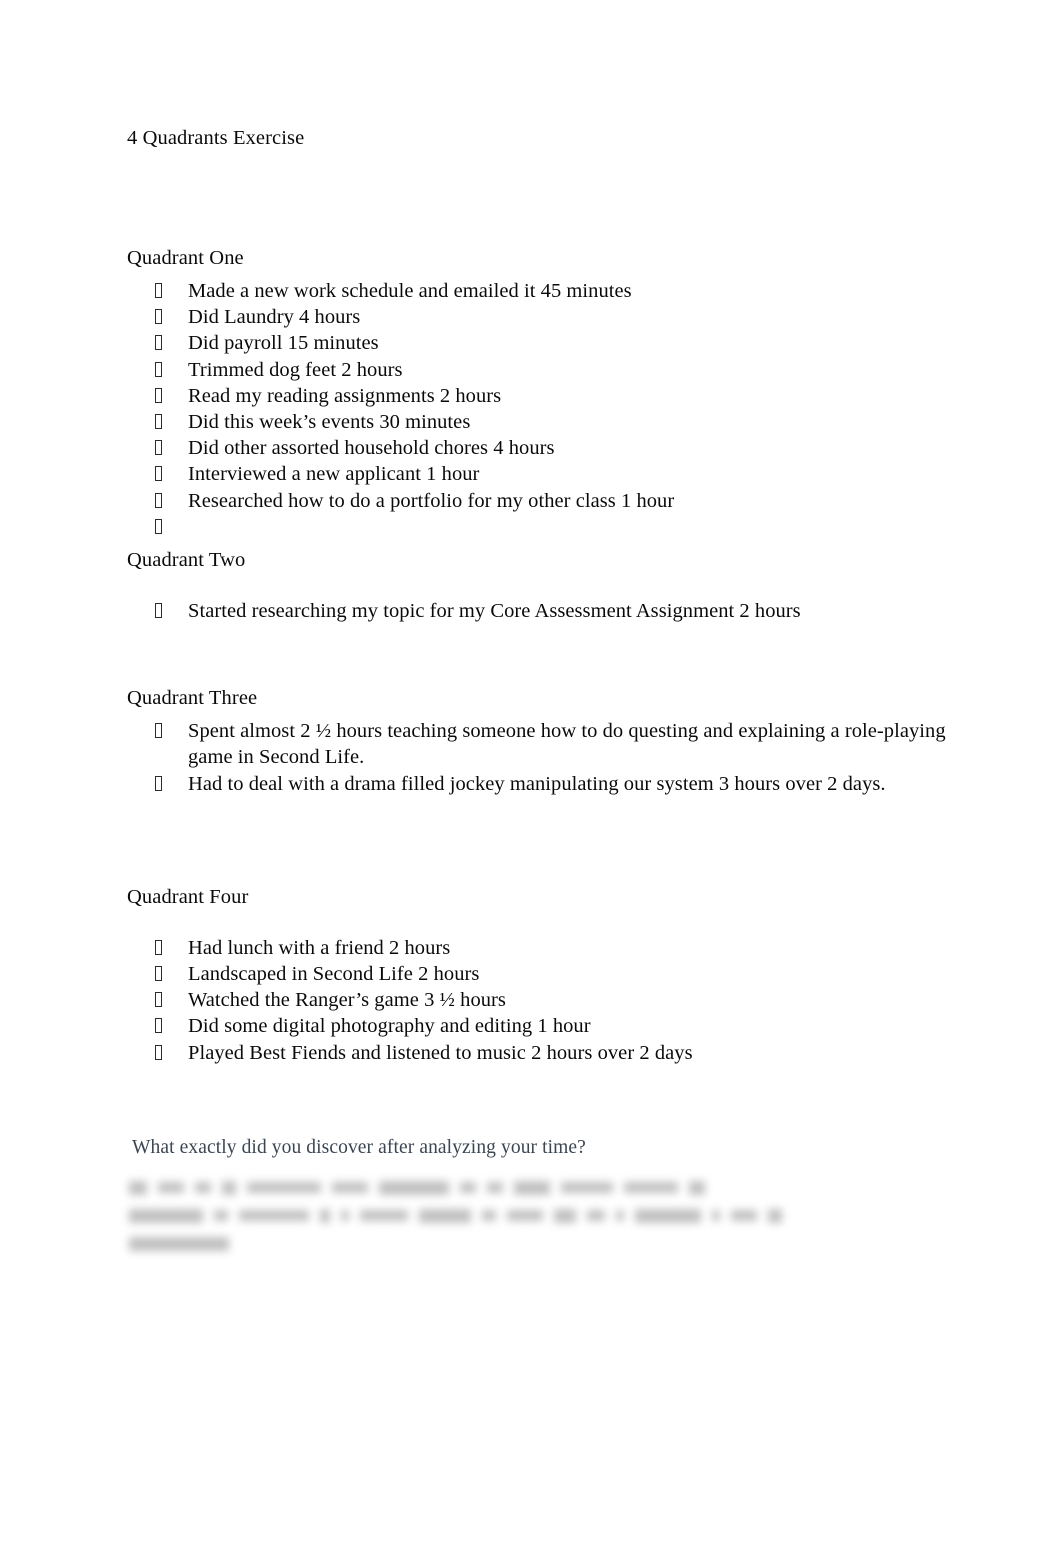  I want to click on list-item: Trimmed dog feet 2 hours, so click(542, 370).